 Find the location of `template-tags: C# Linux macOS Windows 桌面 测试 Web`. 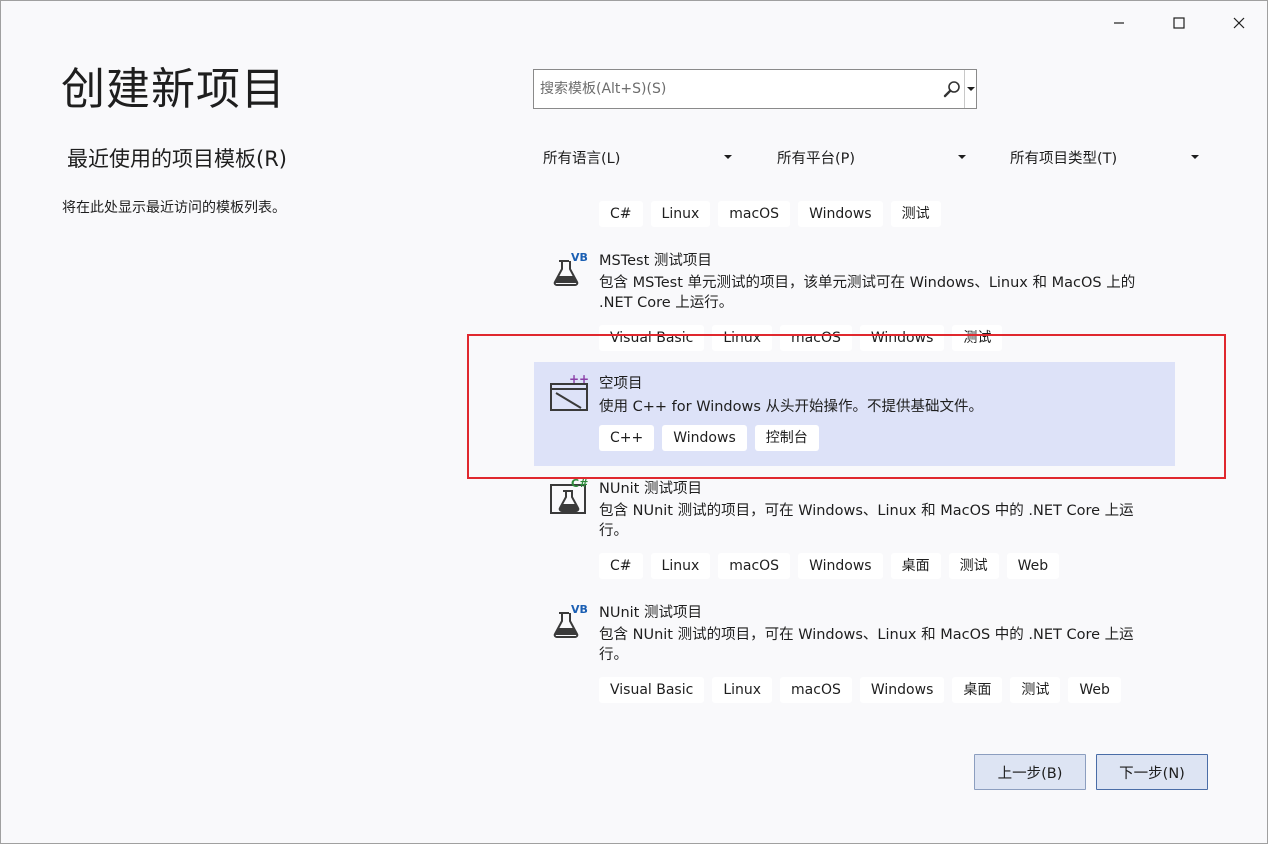

template-tags: C# Linux macOS Windows 桌面 测试 Web is located at coordinates (829, 566).